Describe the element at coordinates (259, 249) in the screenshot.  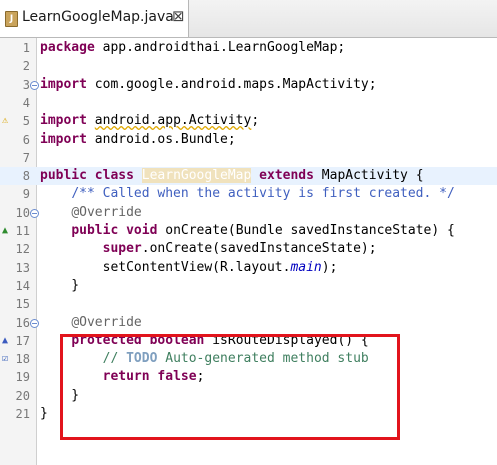
I see `code-token: .onCreate(savedInstanceState);` at that location.